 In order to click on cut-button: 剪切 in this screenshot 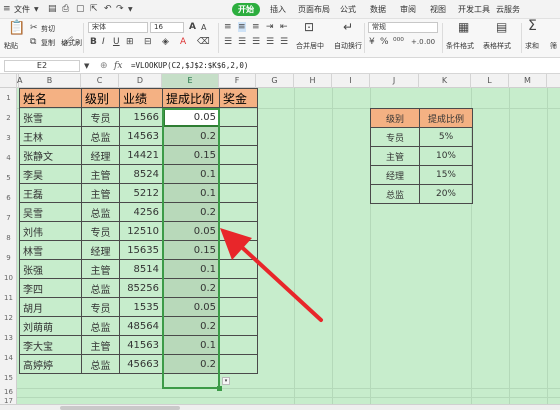, I will do `click(48, 29)`.